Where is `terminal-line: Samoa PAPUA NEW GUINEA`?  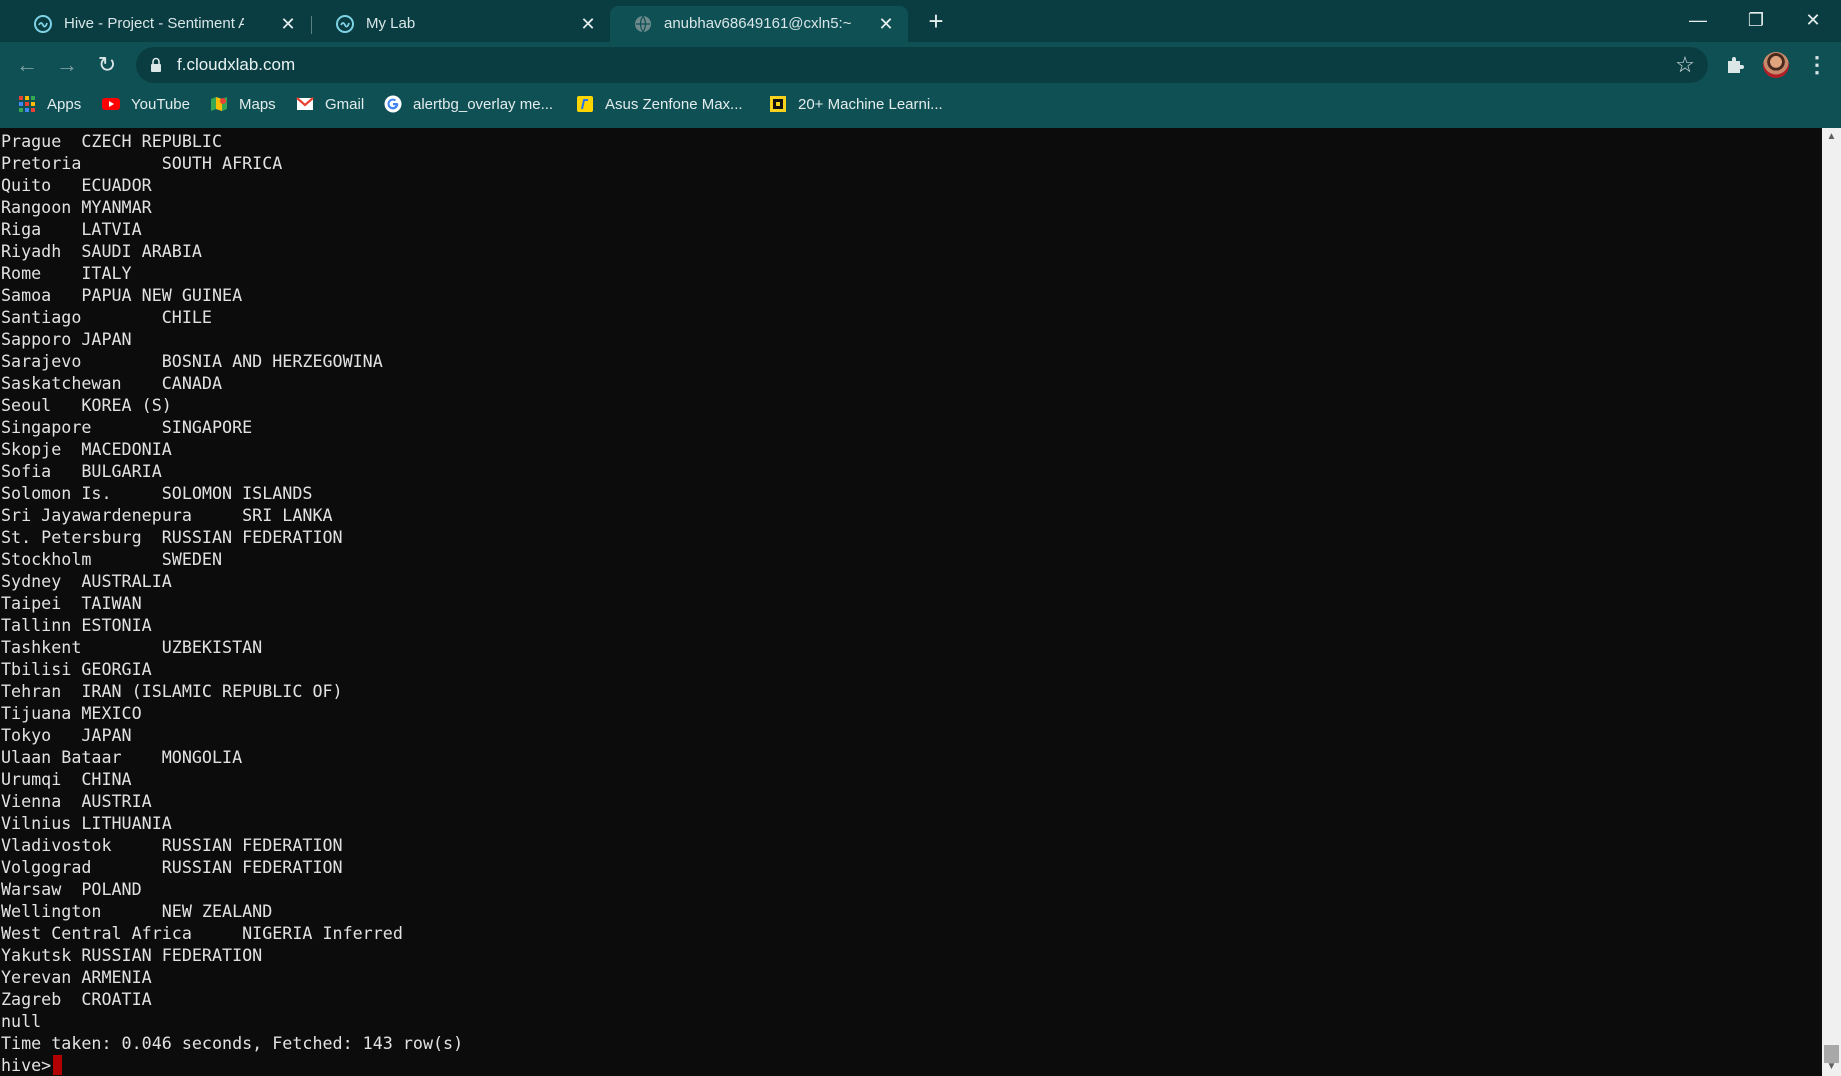
terminal-line: Samoa PAPUA NEW GUINEA is located at coordinates (122, 295).